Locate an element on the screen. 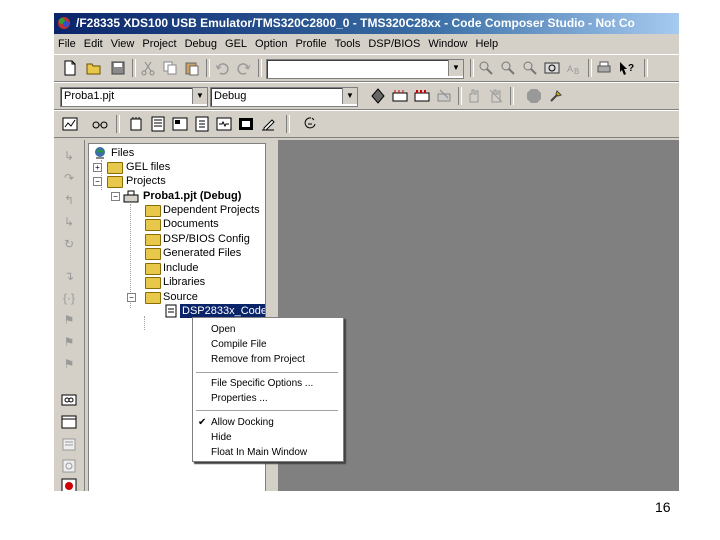 This screenshot has height=540, width=720. tree-item-label: Source is located at coordinates (180, 297).